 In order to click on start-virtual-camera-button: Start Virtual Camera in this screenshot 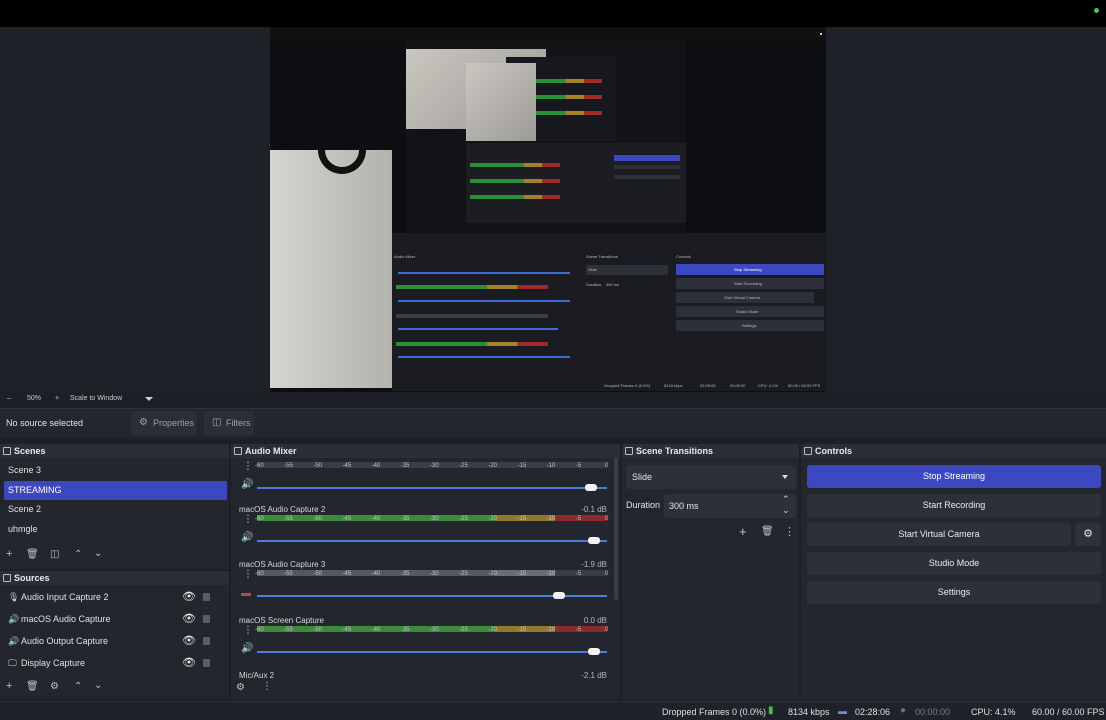, I will do `click(939, 534)`.